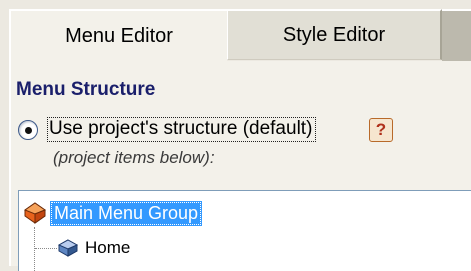  What do you see at coordinates (86, 89) in the screenshot?
I see `section-title: Menu Structure` at bounding box center [86, 89].